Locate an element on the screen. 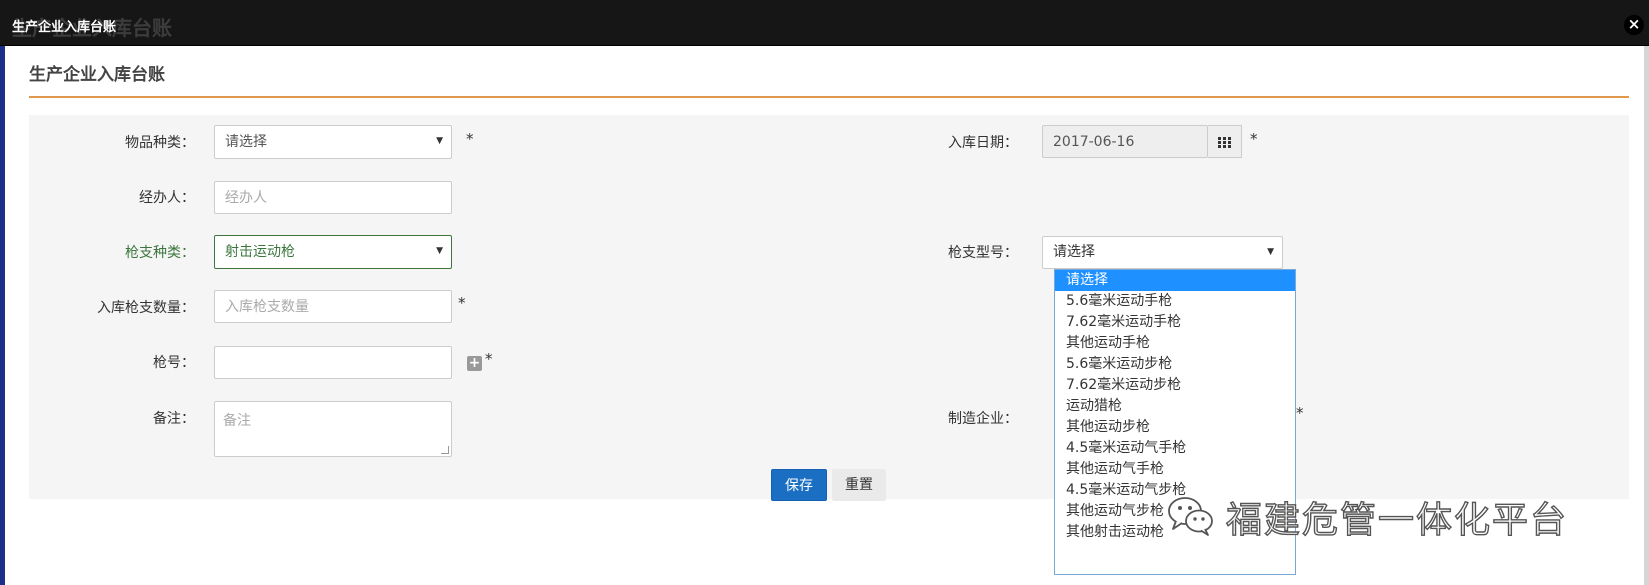  handler-placeholder: 经办人 is located at coordinates (246, 198).